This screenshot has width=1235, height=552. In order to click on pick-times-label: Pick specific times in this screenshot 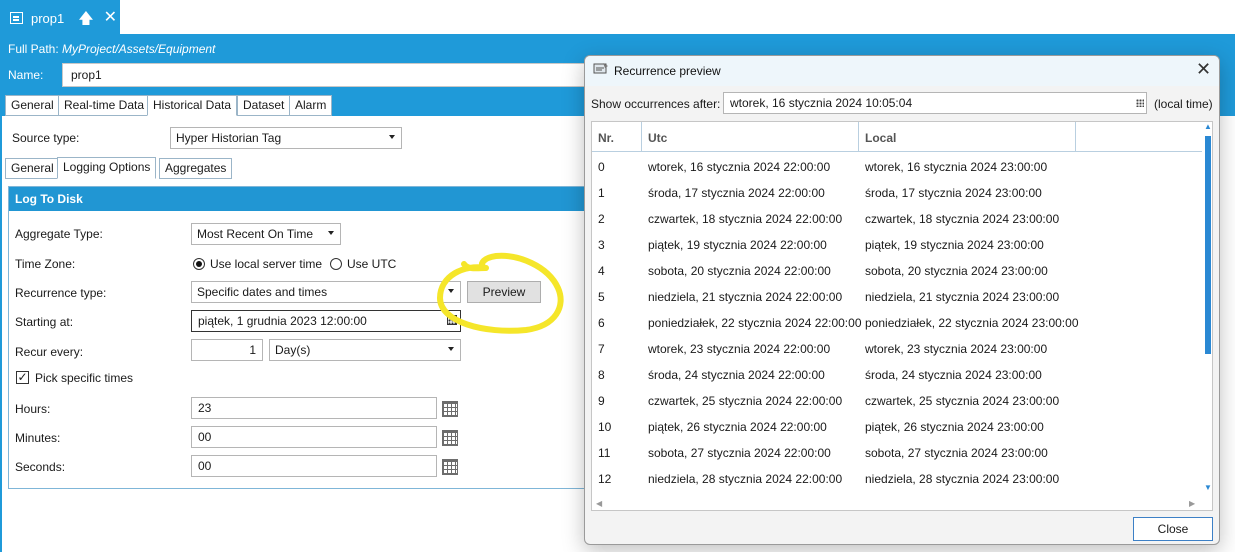, I will do `click(84, 378)`.